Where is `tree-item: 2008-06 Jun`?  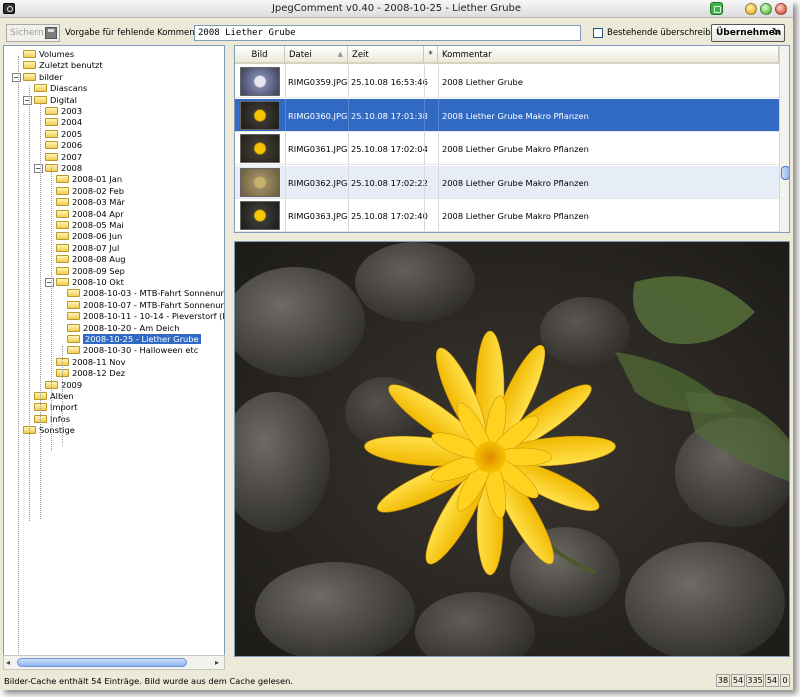 tree-item: 2008-06 Jun is located at coordinates (89, 236).